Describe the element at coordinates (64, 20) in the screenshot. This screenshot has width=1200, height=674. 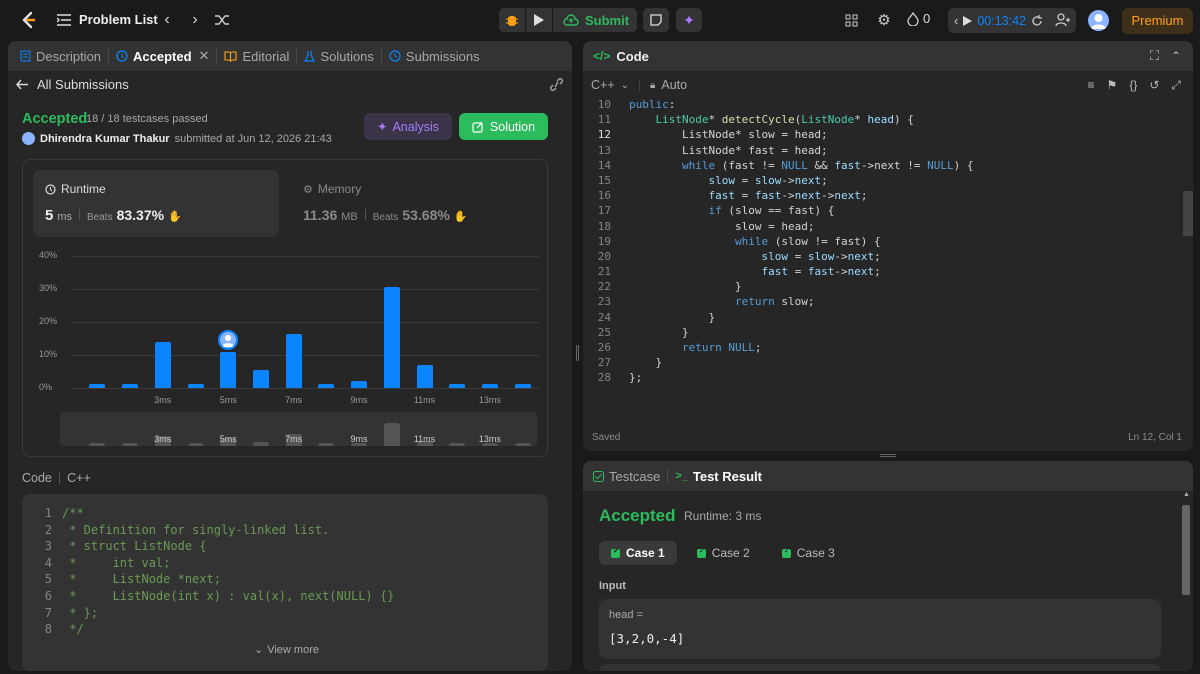
I see `problem-list-icon` at that location.